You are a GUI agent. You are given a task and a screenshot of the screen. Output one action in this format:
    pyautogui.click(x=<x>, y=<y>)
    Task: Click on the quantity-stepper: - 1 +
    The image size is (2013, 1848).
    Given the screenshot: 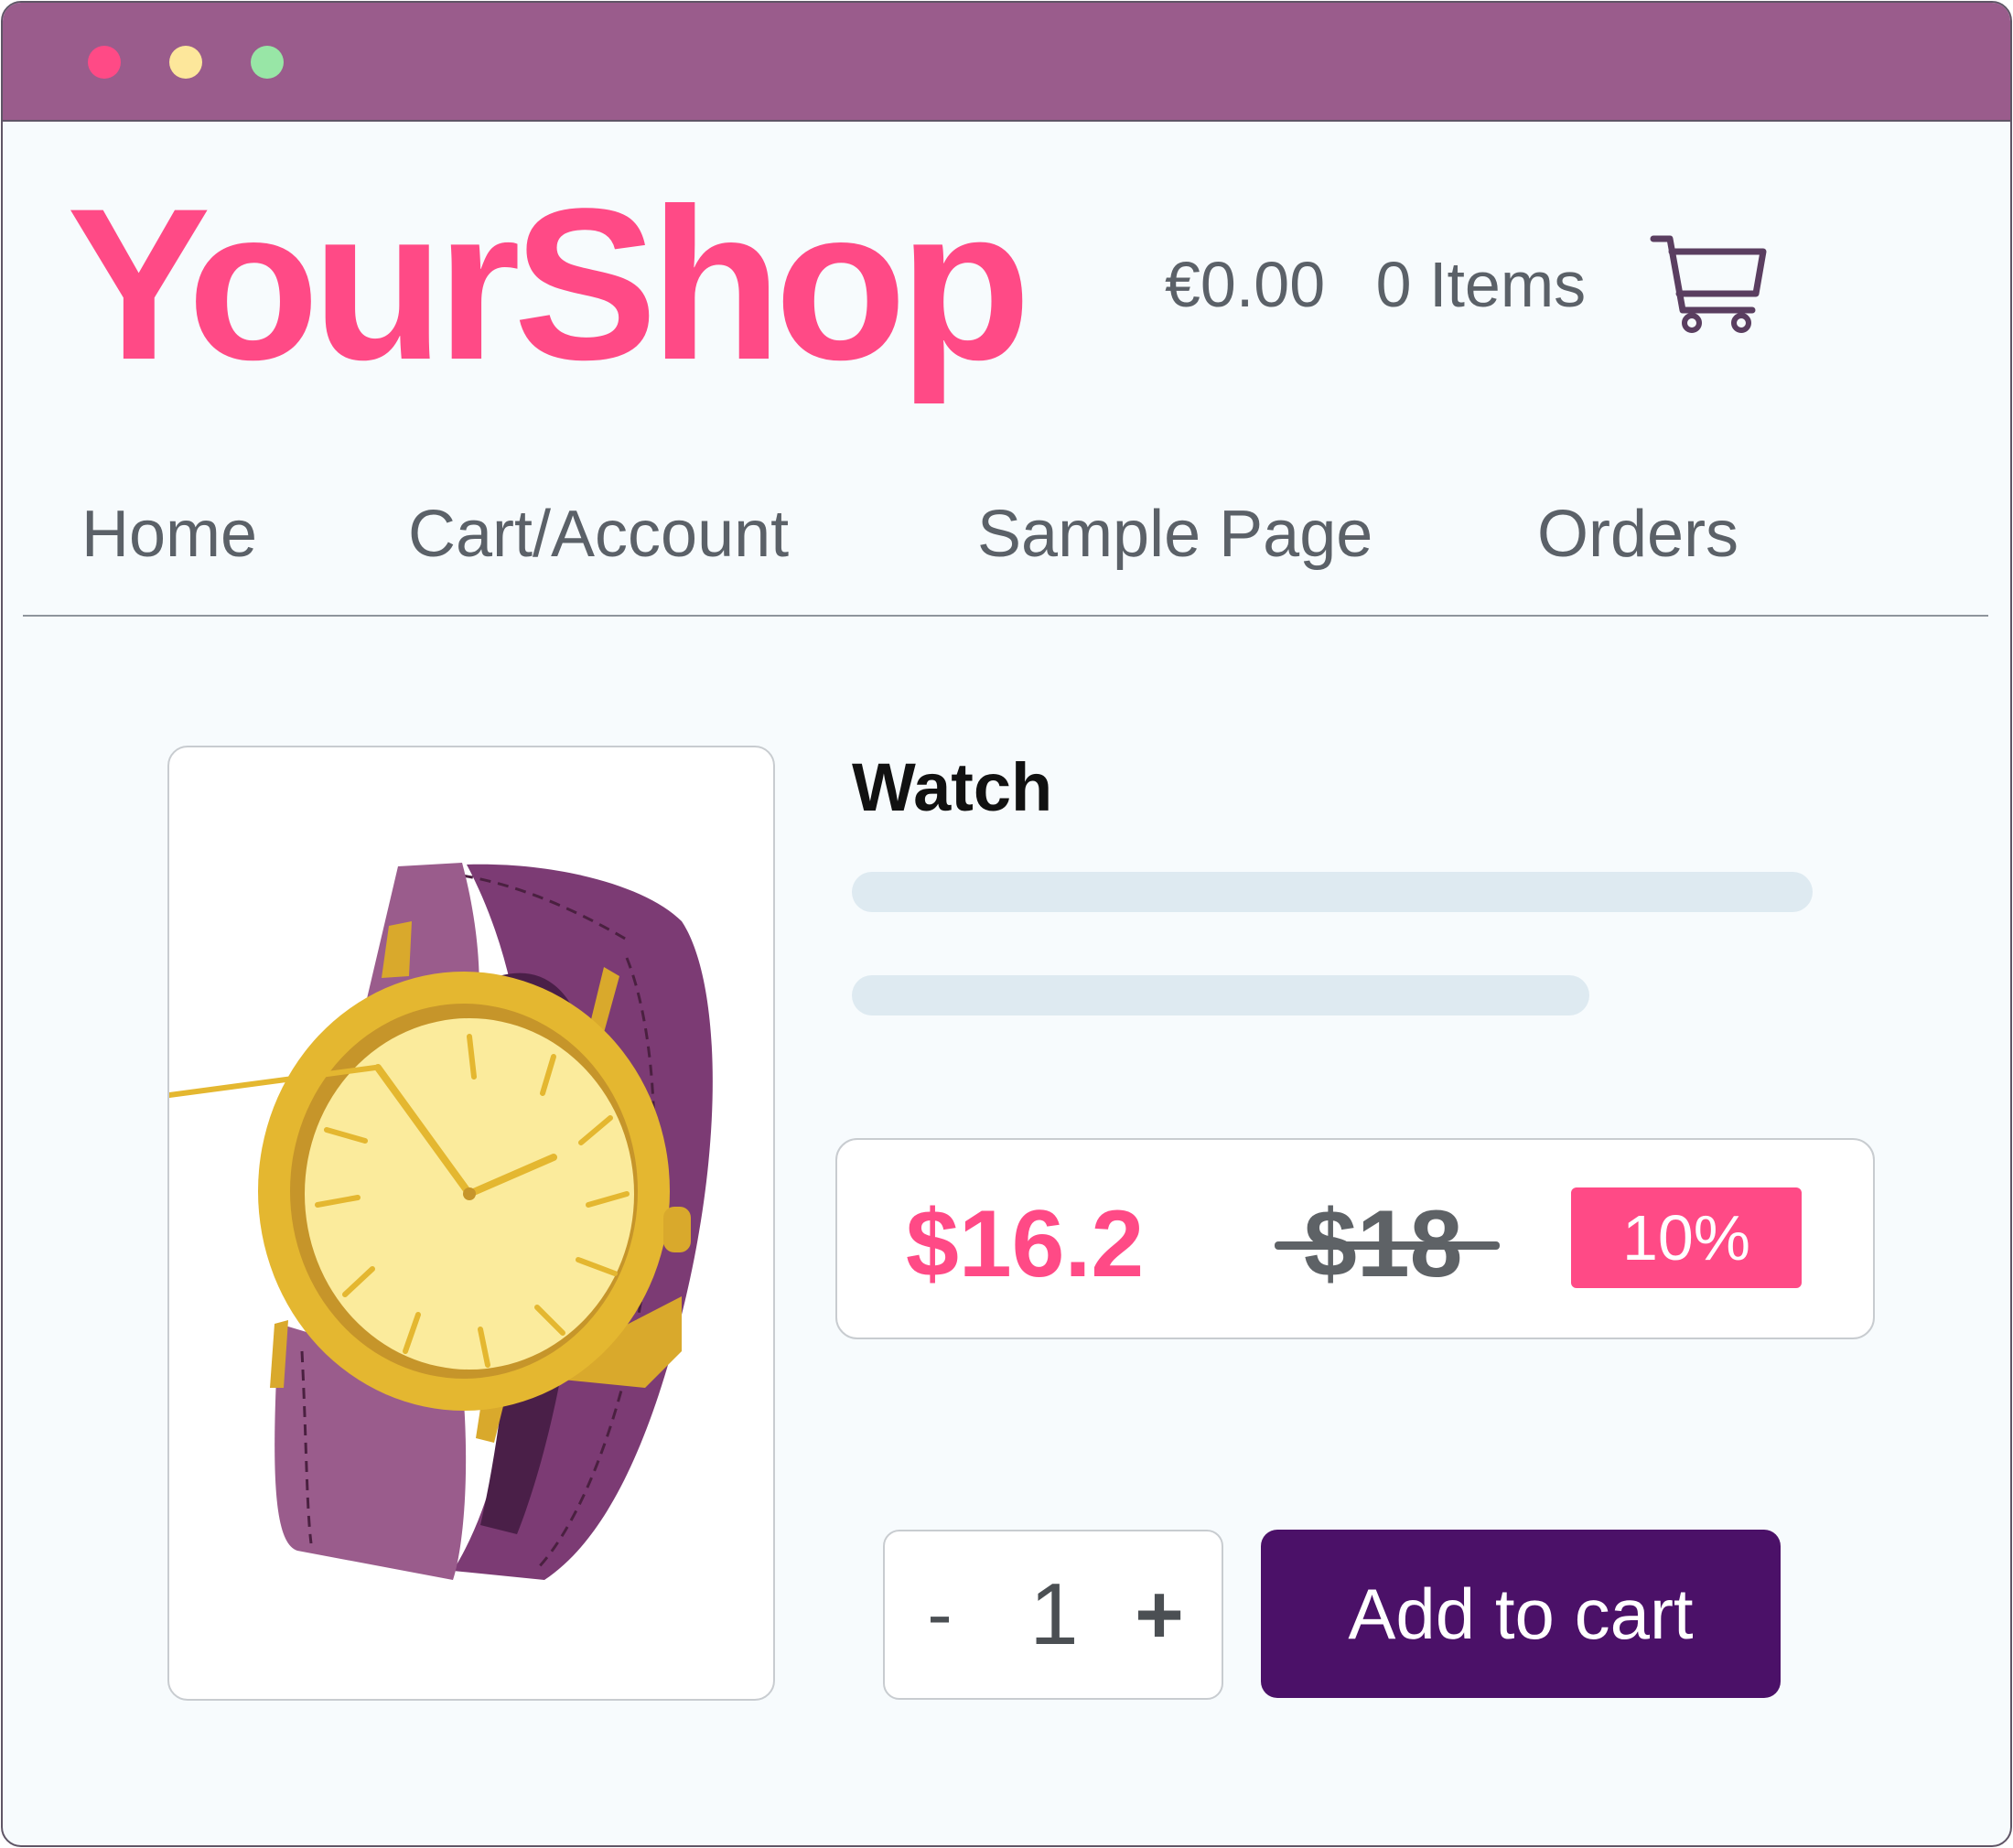 What is the action you would take?
    pyautogui.click(x=1053, y=1615)
    